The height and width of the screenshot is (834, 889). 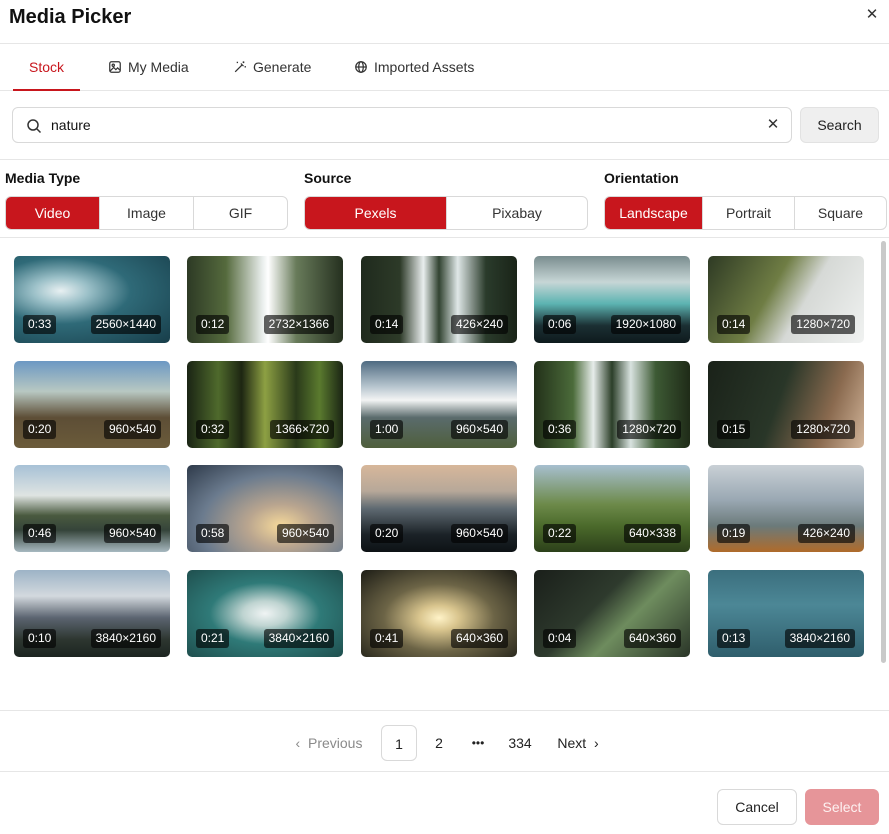 I want to click on video-thumbnail: 0:10 3840×2160, so click(x=92, y=613).